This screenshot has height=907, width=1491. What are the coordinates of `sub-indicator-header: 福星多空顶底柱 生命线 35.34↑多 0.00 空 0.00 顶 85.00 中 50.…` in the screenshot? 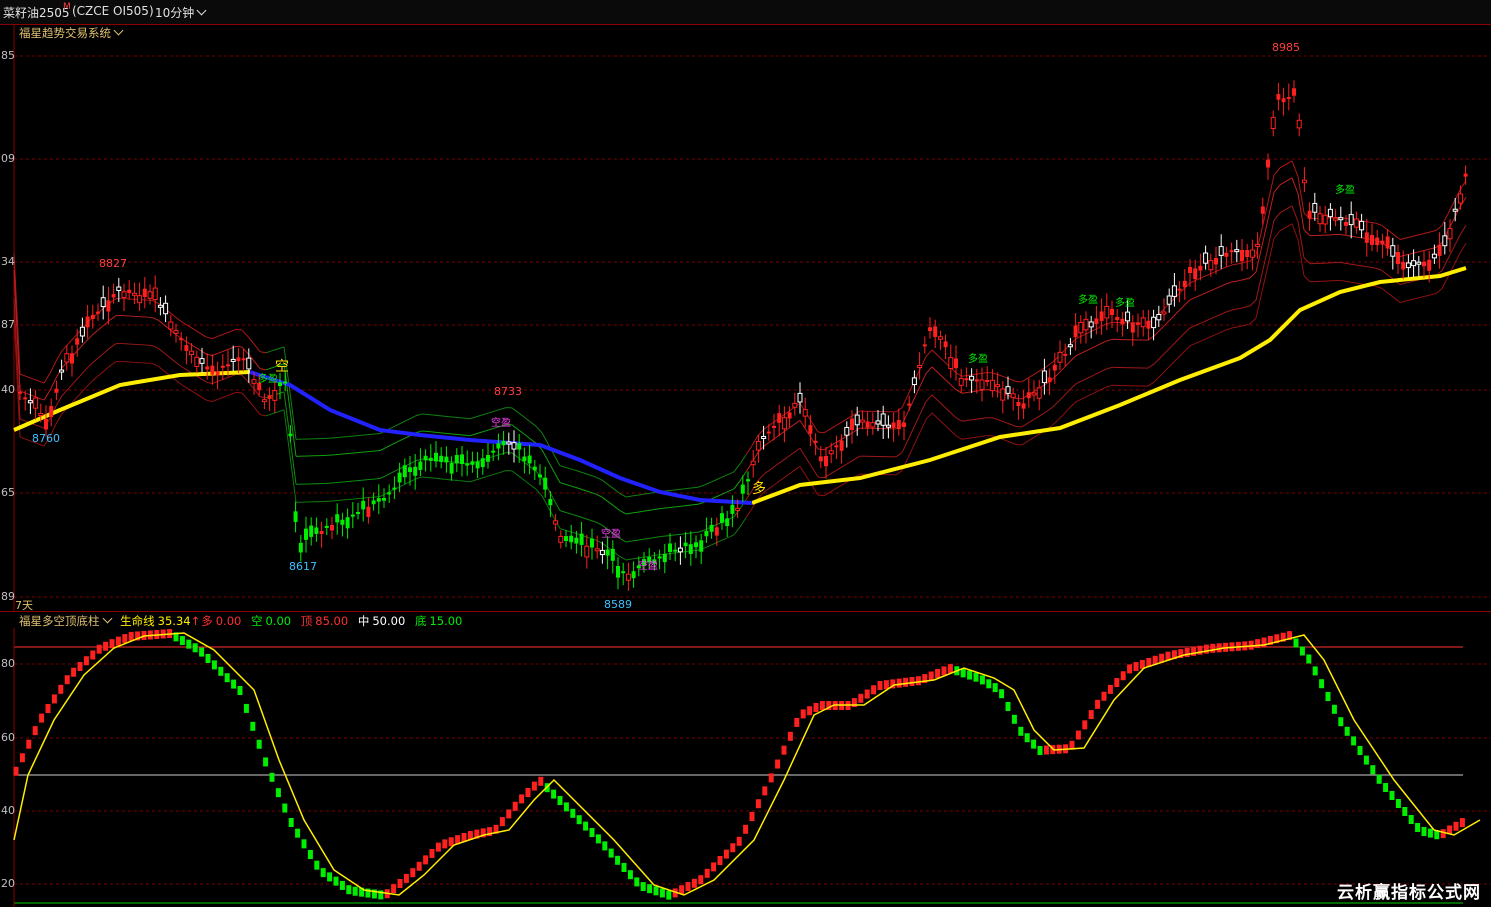 It's located at (243, 621).